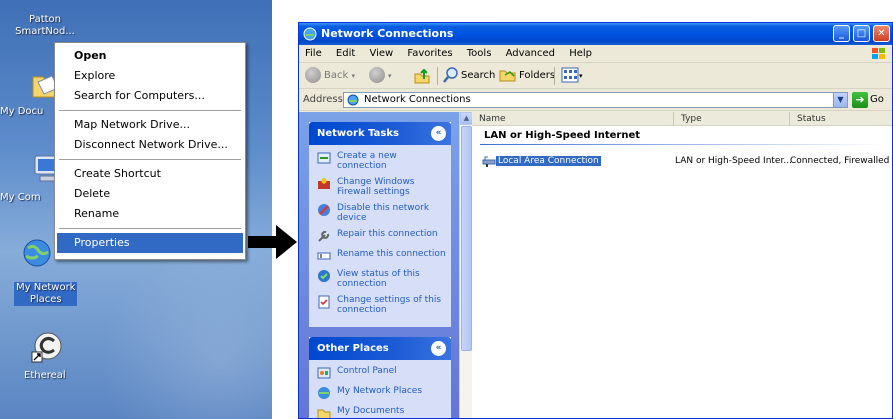 The image size is (893, 419). Describe the element at coordinates (150, 214) in the screenshot. I see `menu-item-rename: Rename` at that location.